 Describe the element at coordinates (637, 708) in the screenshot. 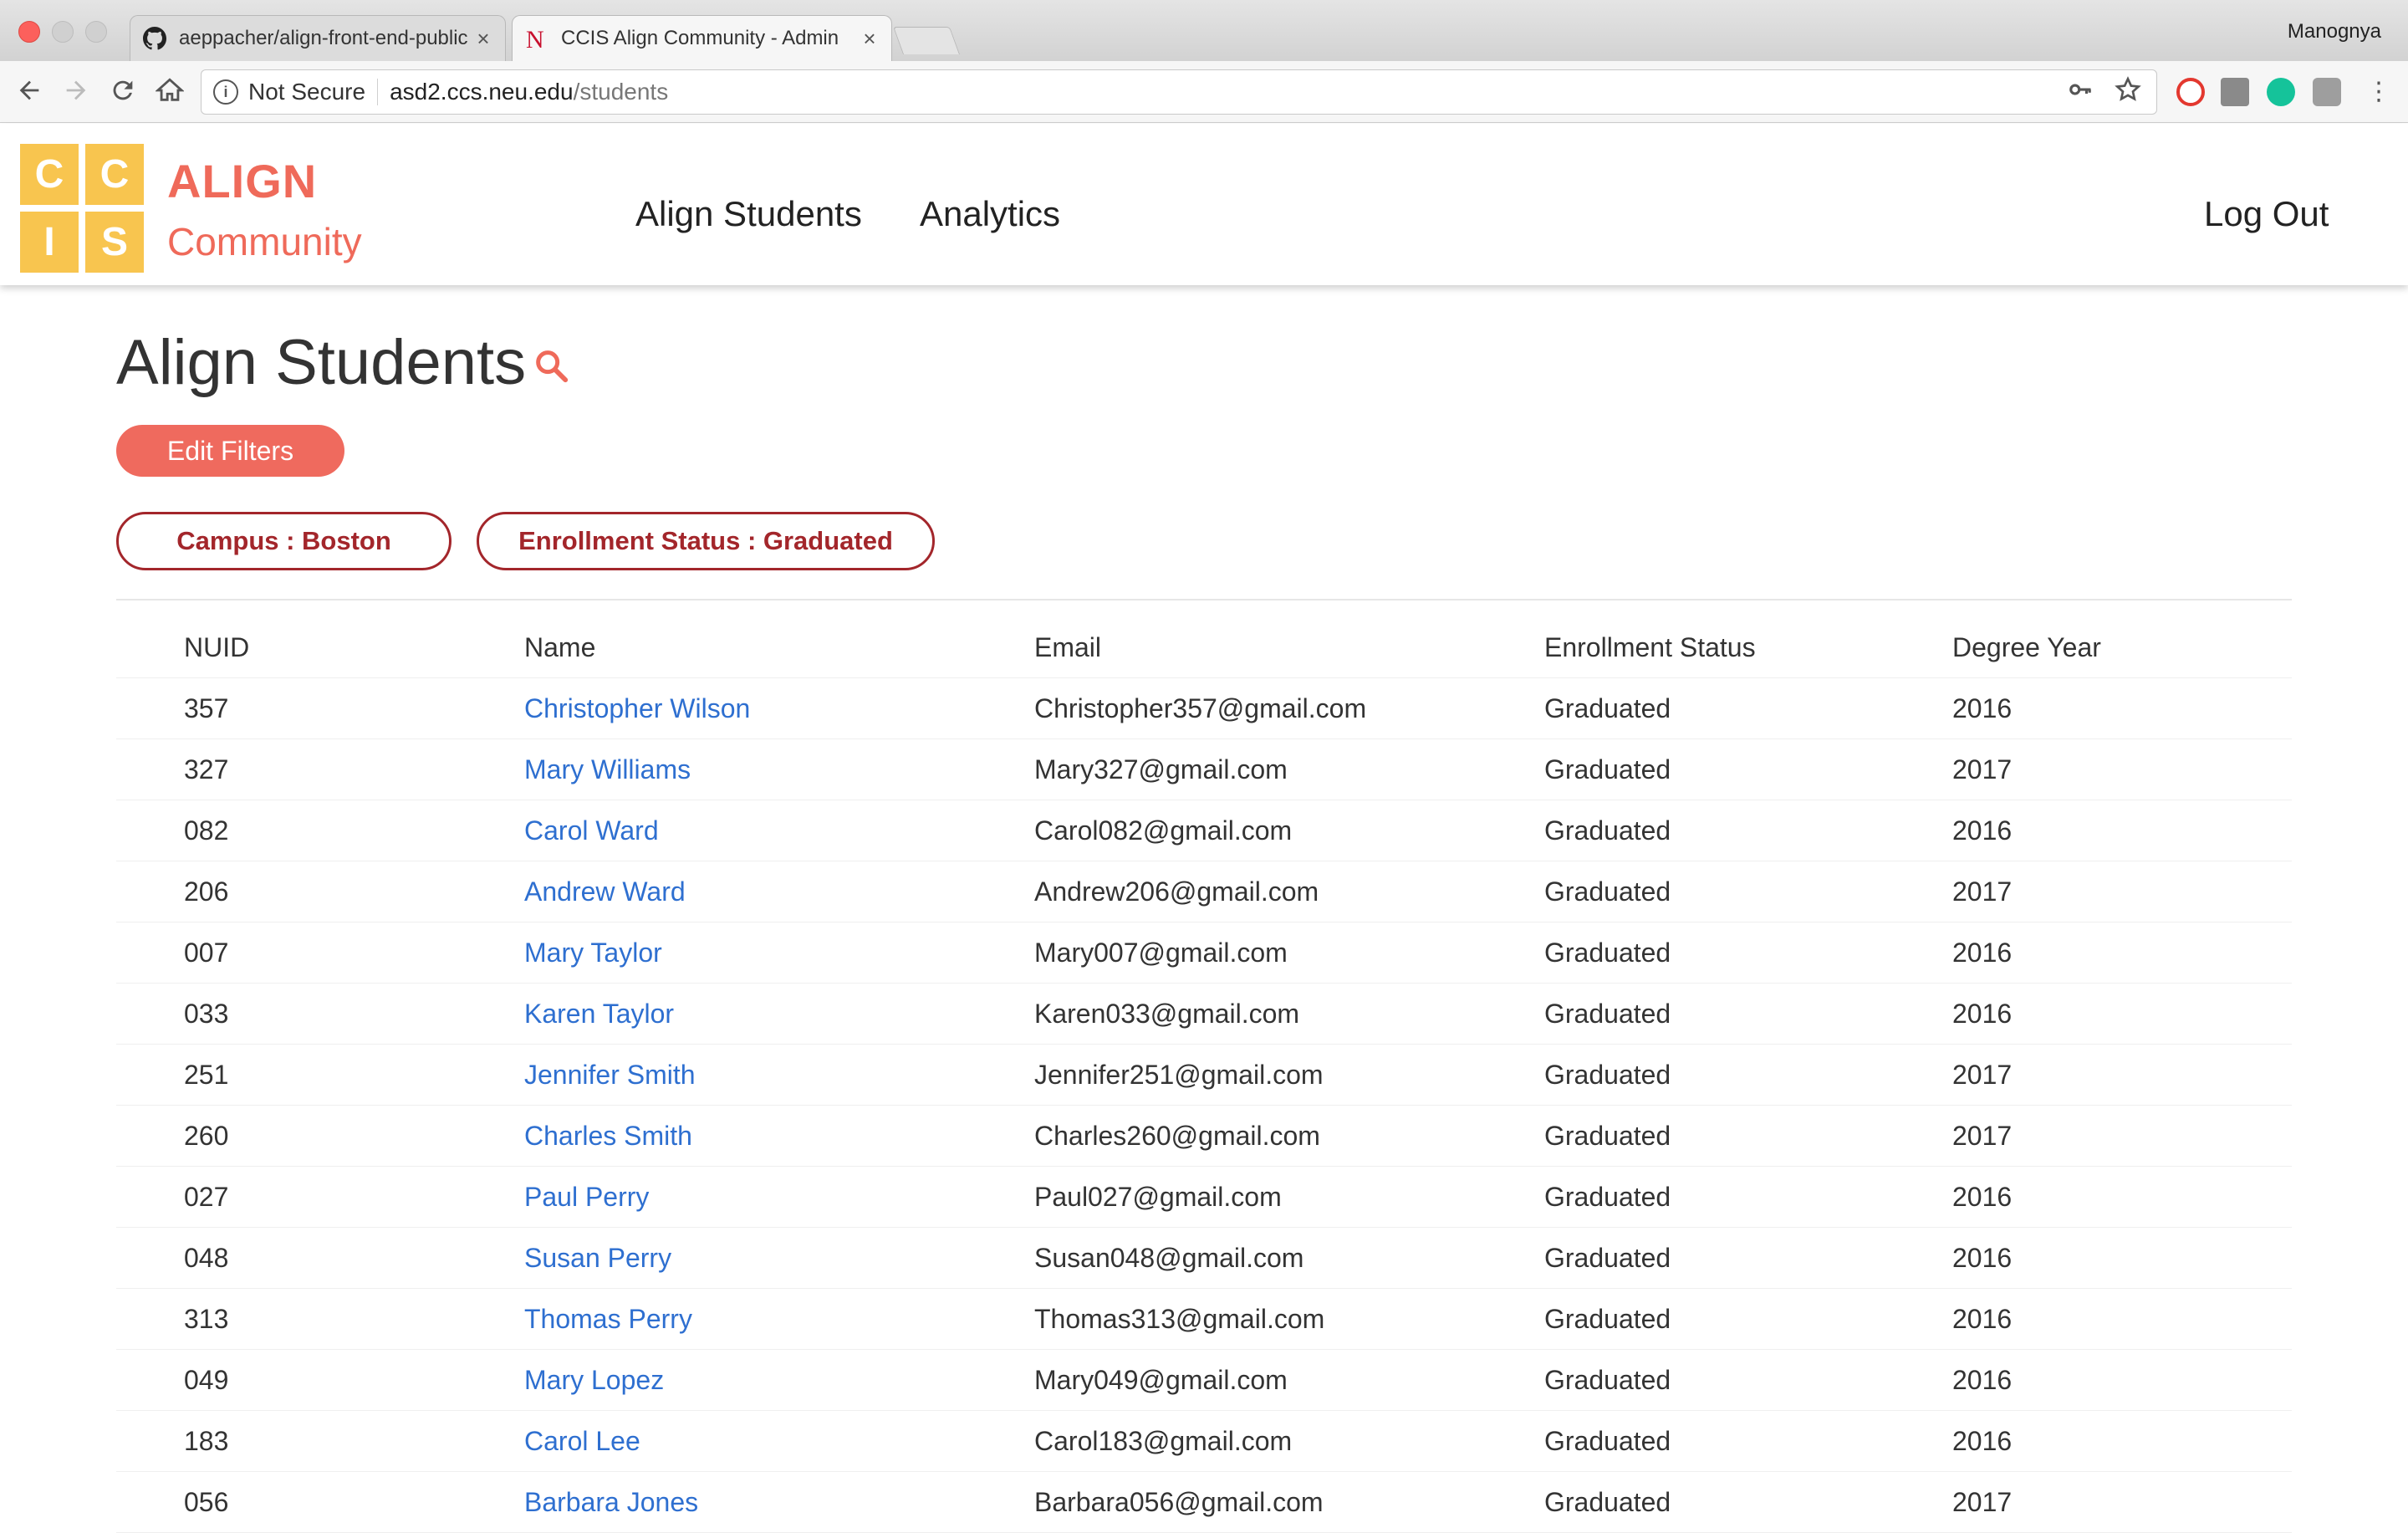

I see `student-name-link: Christopher Wilson` at that location.